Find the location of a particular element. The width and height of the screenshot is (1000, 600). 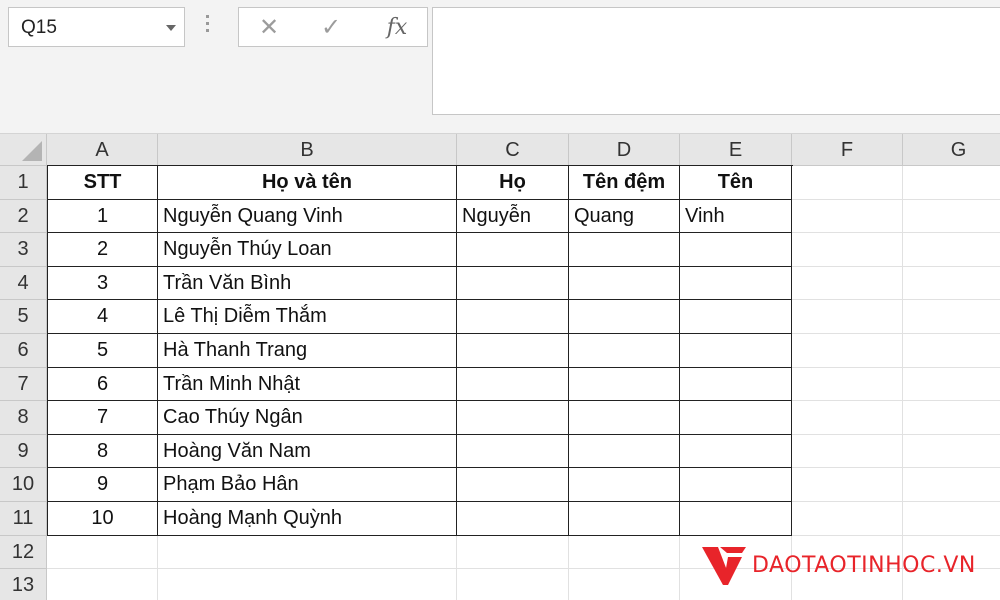

cell-f10 is located at coordinates (847, 485).